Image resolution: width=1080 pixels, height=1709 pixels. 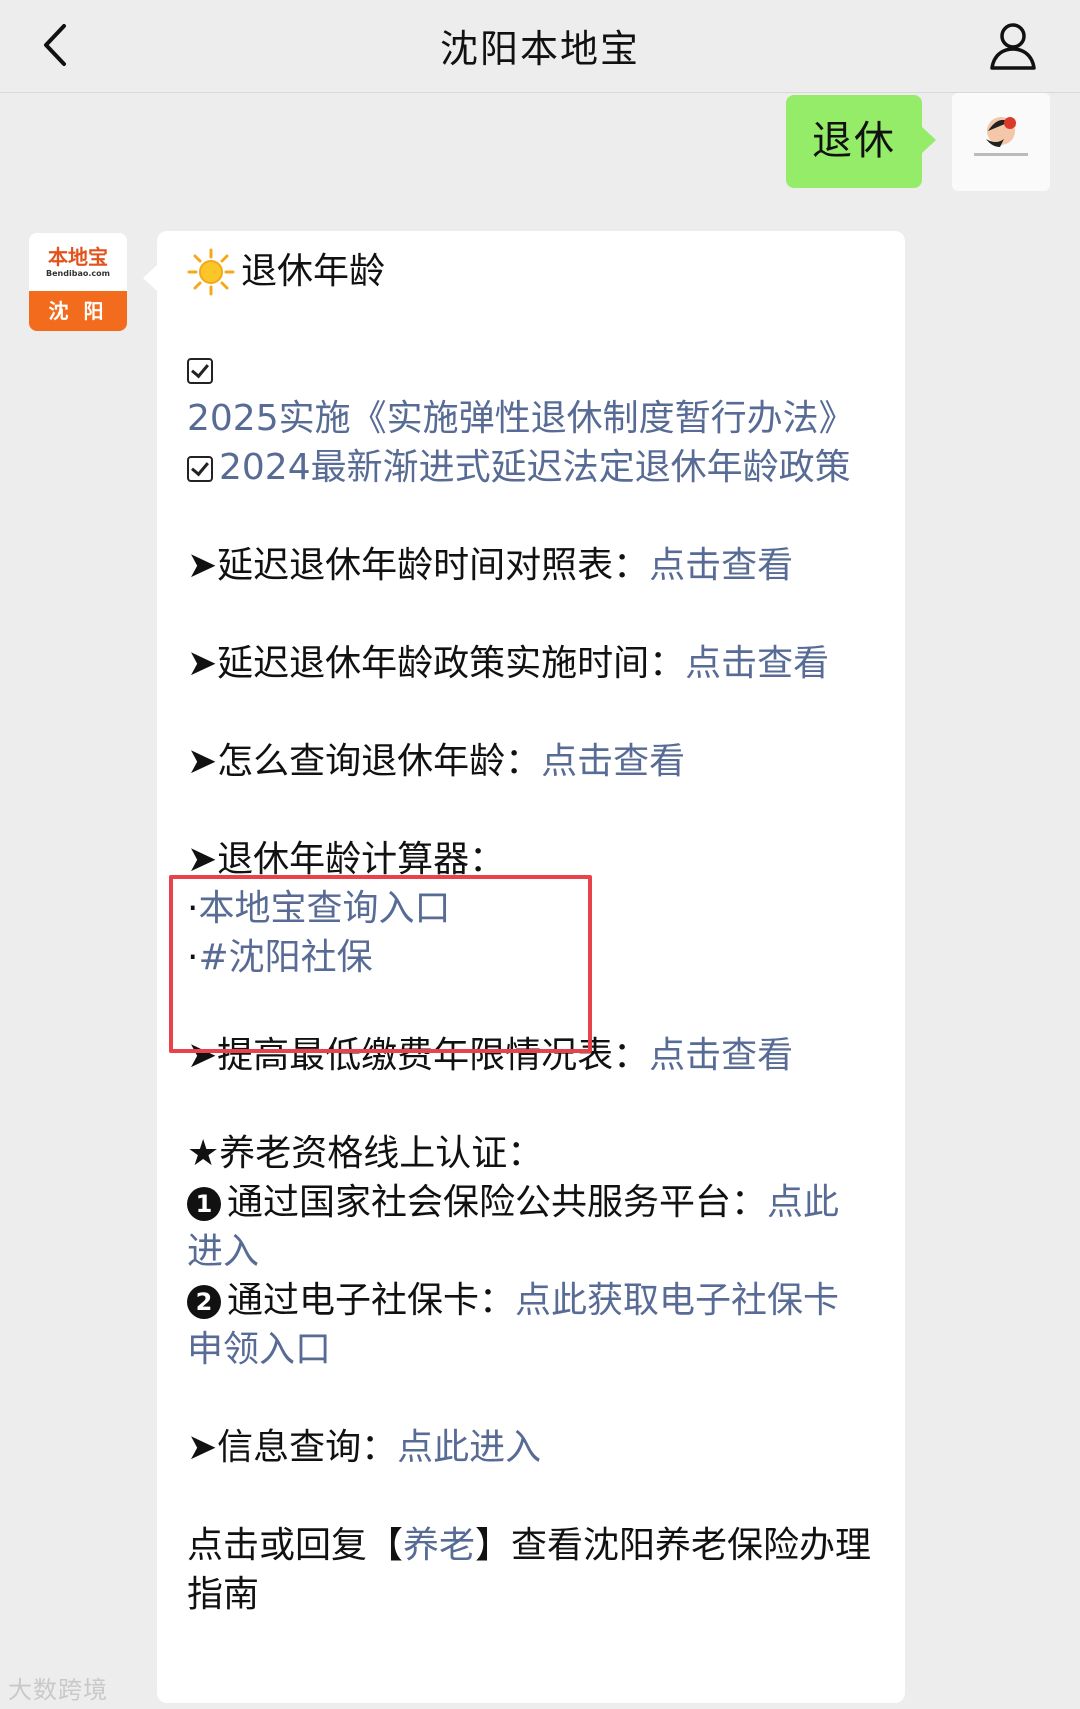 I want to click on chat-title: 沈阳本地宝, so click(x=539, y=49).